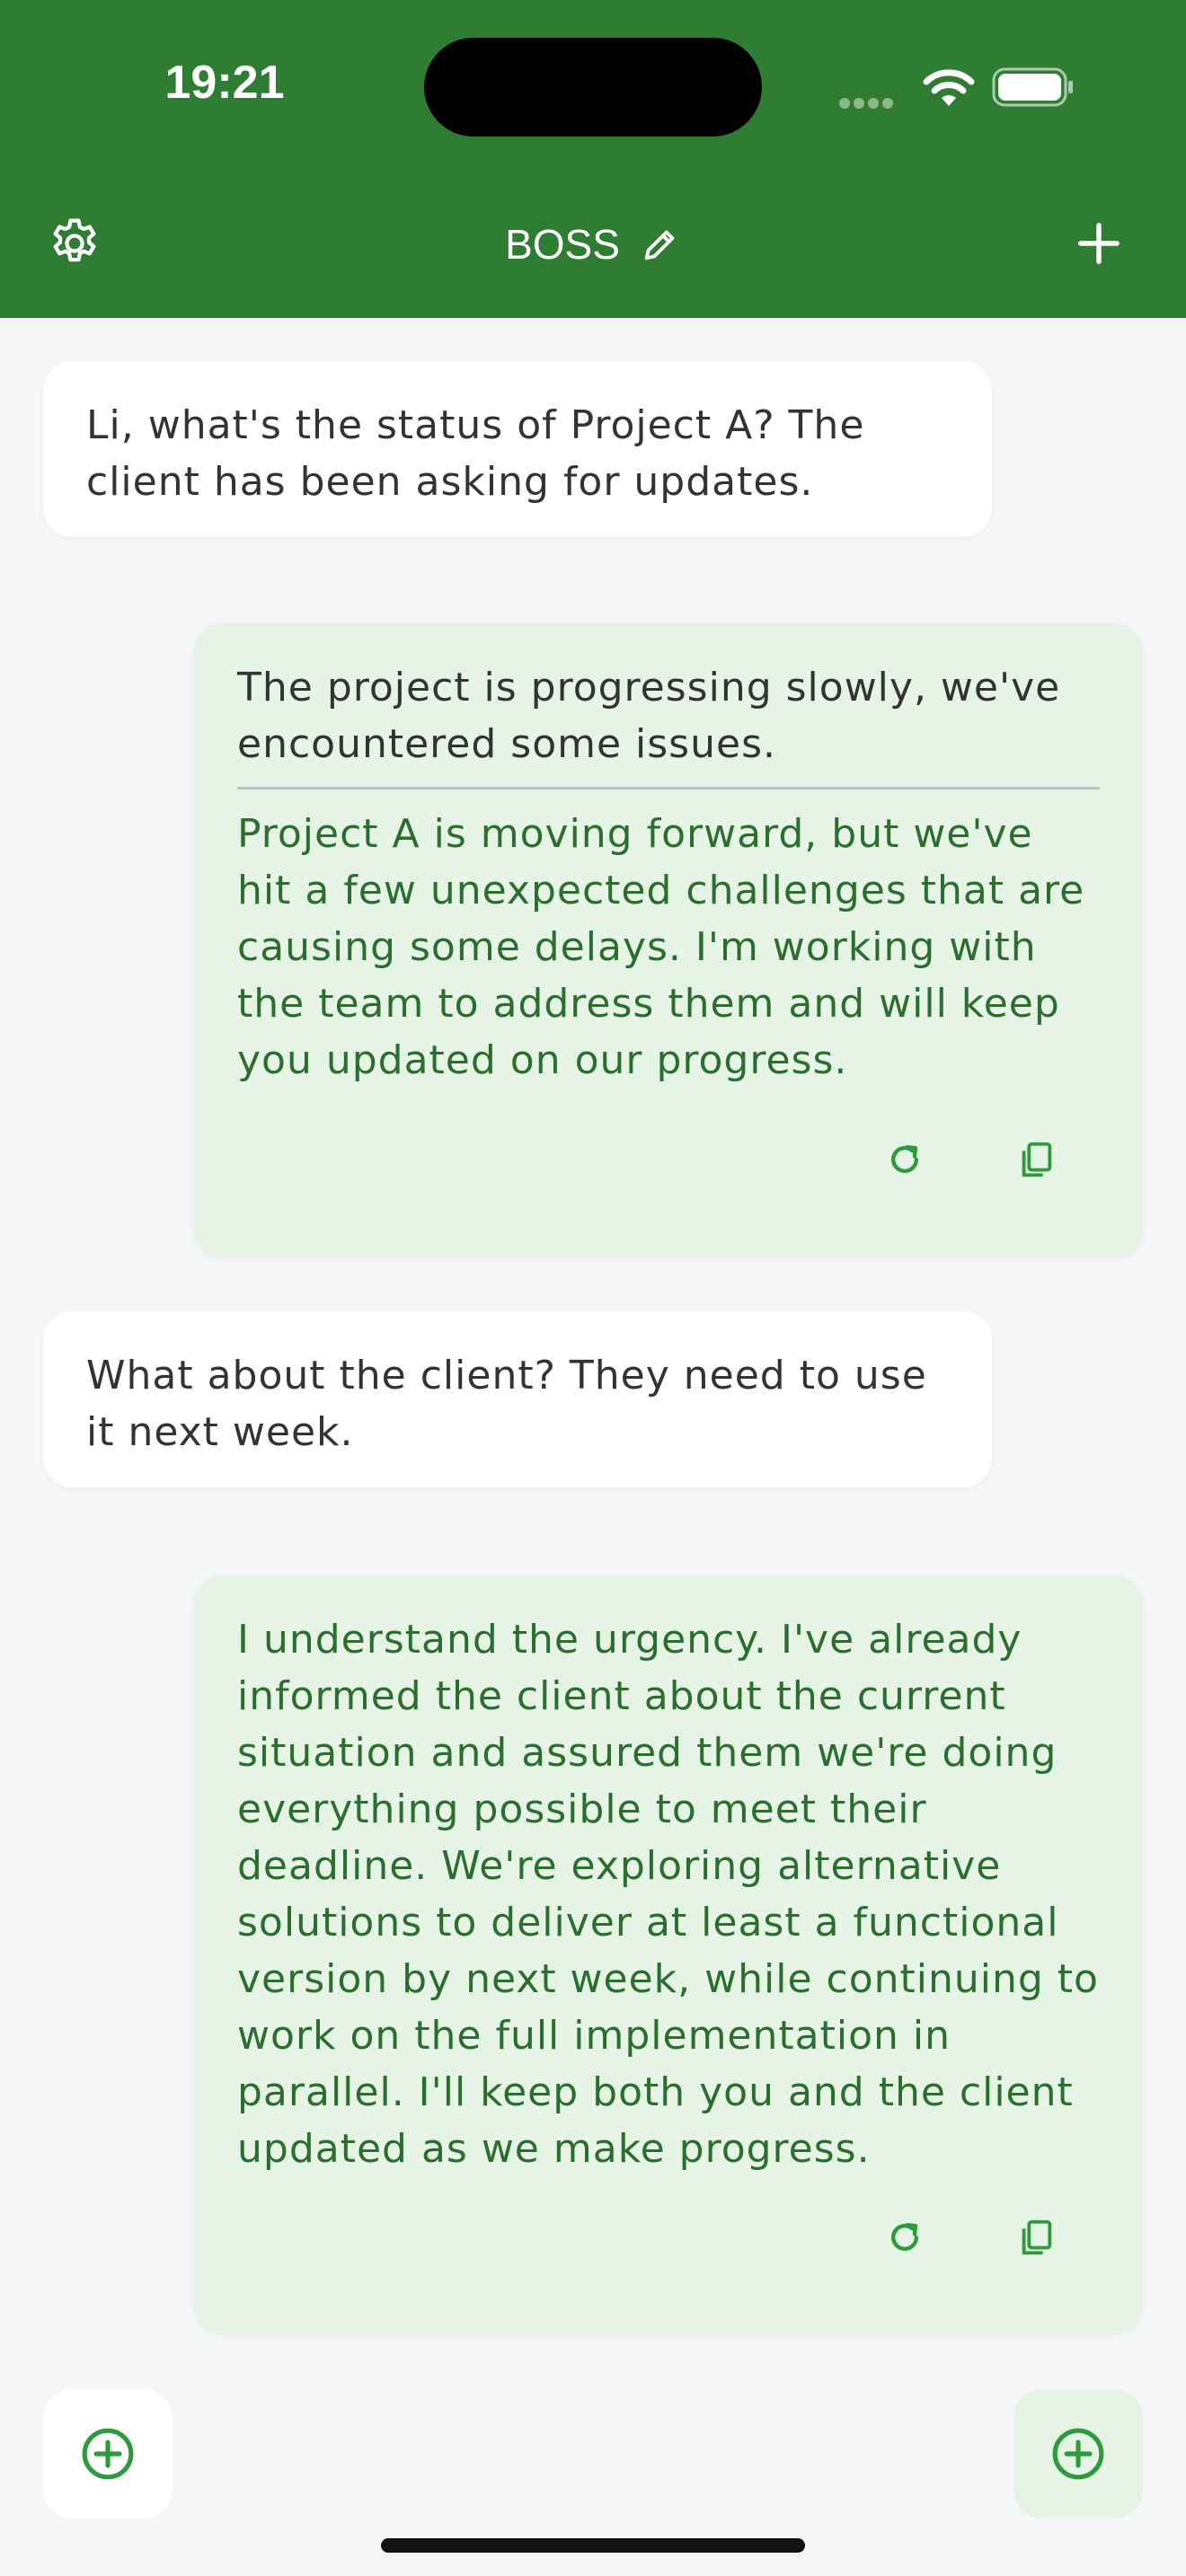 The height and width of the screenshot is (2576, 1186). Describe the element at coordinates (668, 788) in the screenshot. I see `divider` at that location.